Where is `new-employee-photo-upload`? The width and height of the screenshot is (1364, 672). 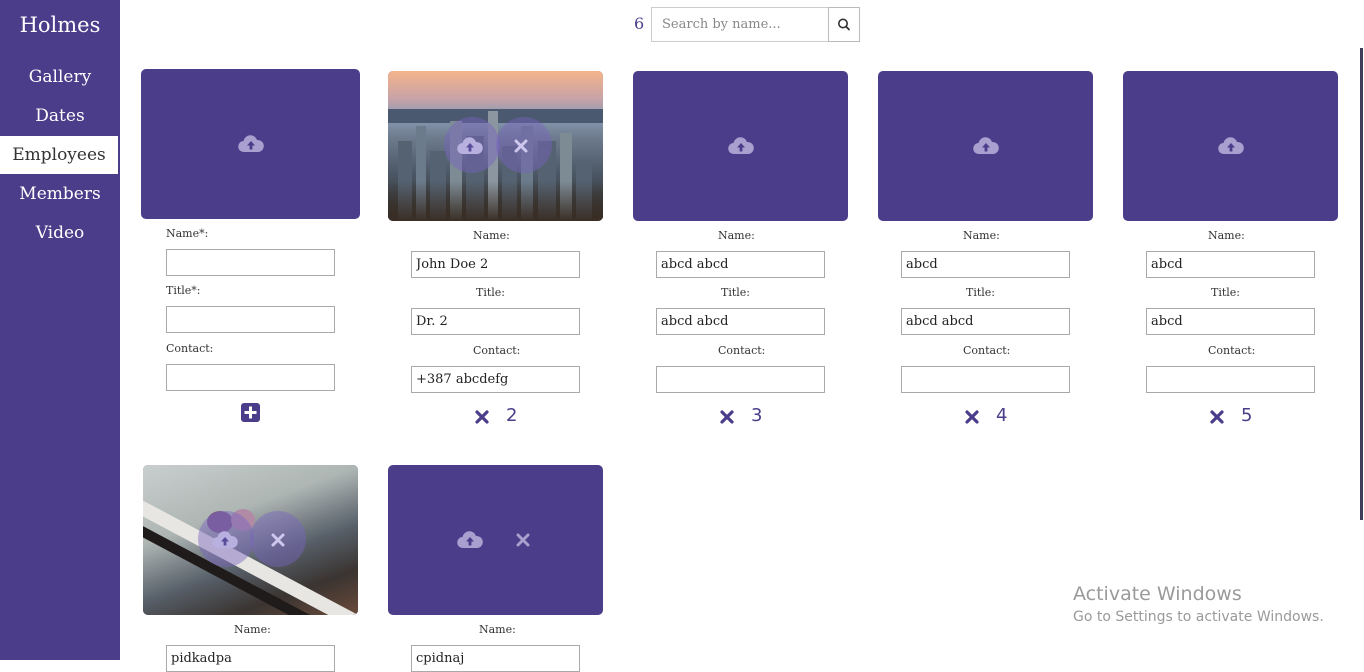
new-employee-photo-upload is located at coordinates (250, 144).